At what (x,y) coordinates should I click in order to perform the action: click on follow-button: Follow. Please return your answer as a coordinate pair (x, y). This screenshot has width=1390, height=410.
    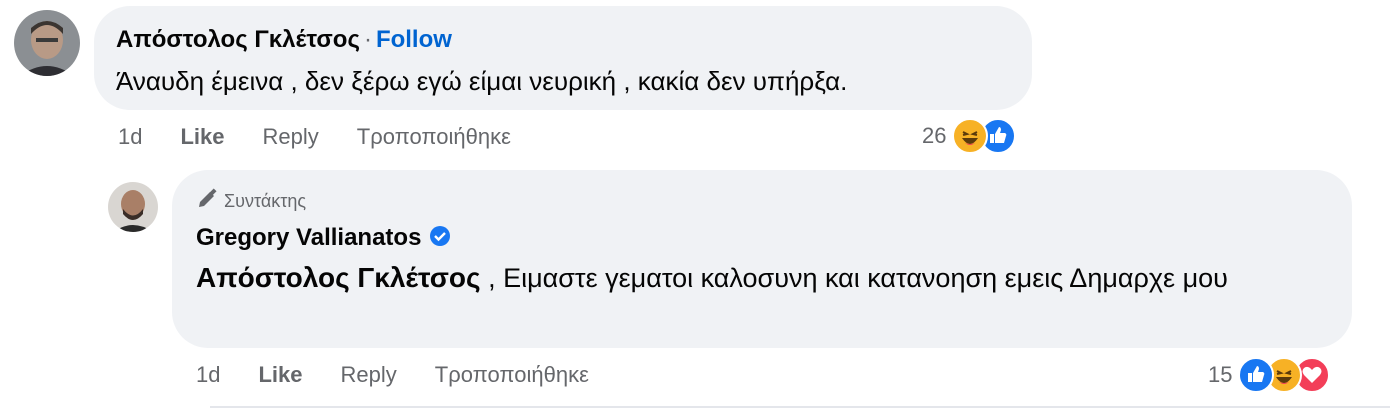
    Looking at the image, I should click on (414, 39).